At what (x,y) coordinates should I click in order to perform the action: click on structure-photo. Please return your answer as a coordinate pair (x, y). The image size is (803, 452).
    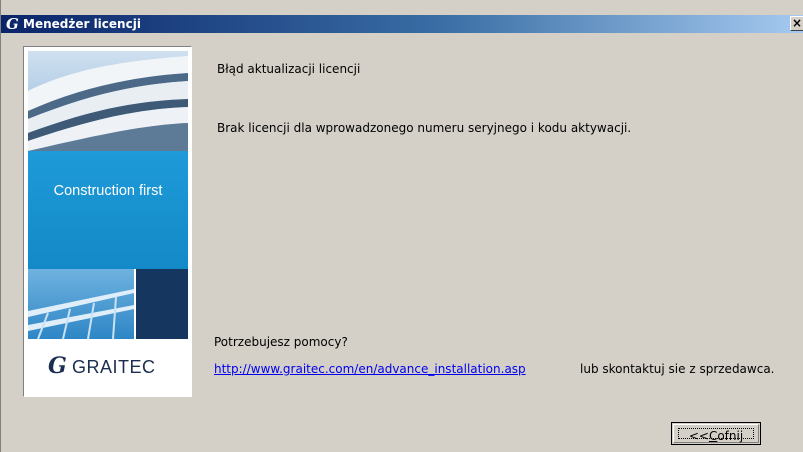
    Looking at the image, I should click on (81, 304).